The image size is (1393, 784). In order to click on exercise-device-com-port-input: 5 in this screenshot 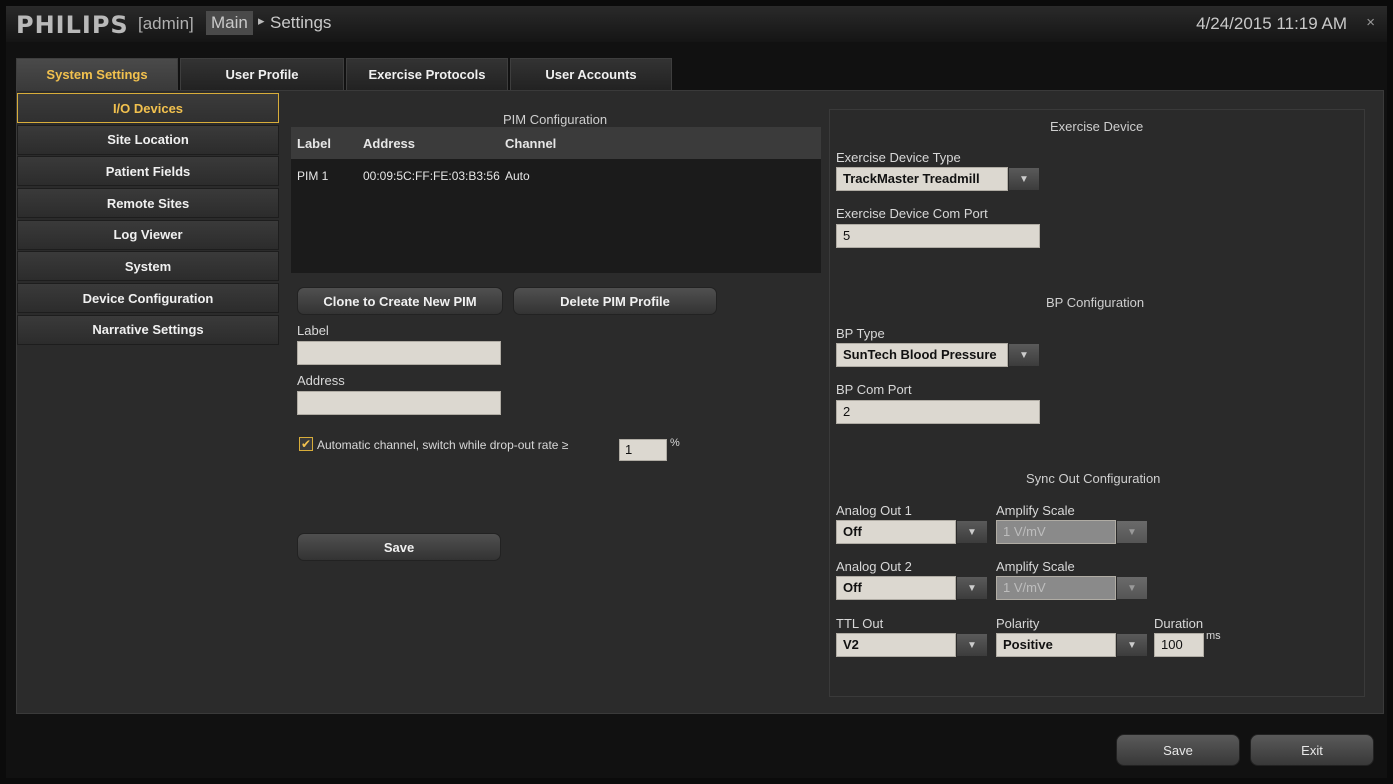, I will do `click(938, 236)`.